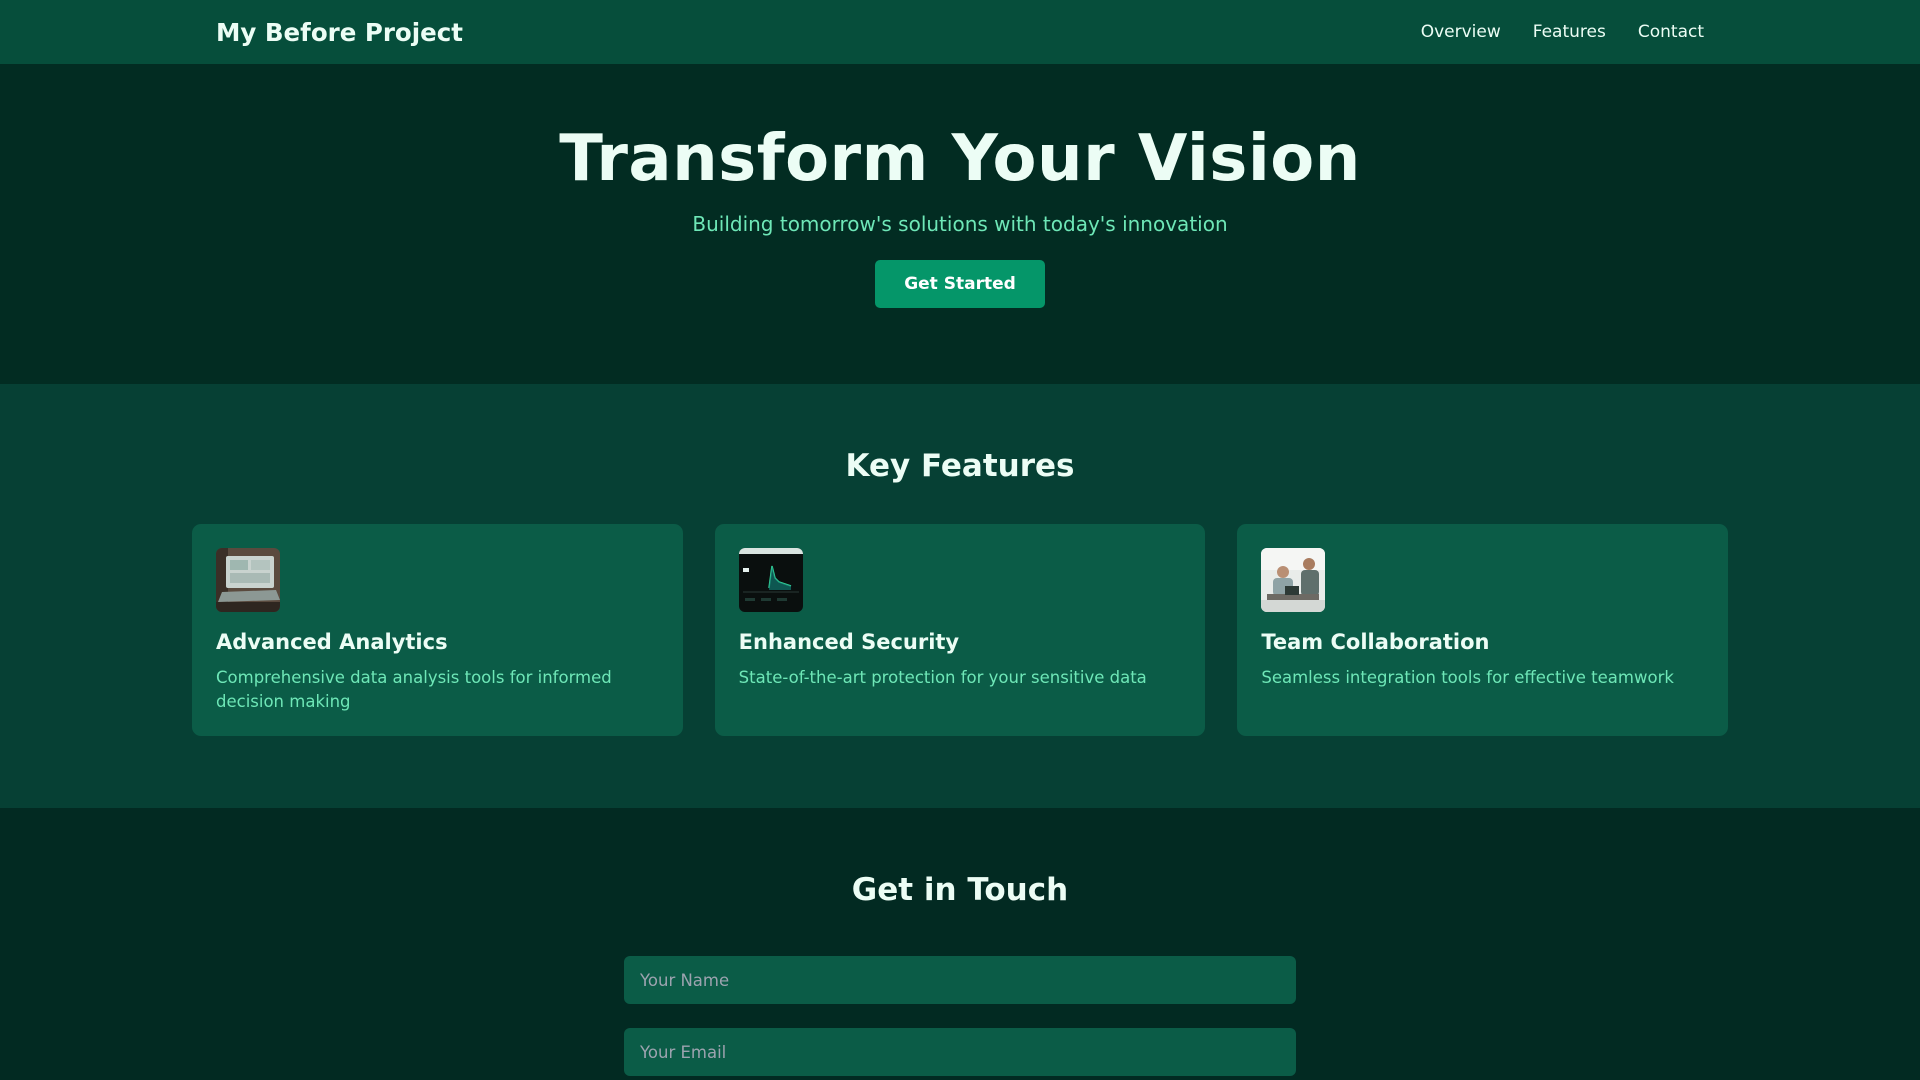 The height and width of the screenshot is (1080, 1920). Describe the element at coordinates (1569, 32) in the screenshot. I see `nav-link-features: Features` at that location.